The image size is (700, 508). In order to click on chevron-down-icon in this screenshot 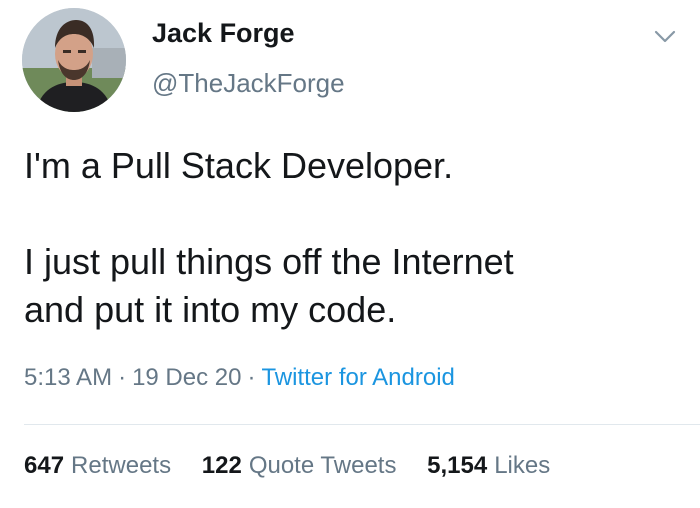, I will do `click(665, 36)`.